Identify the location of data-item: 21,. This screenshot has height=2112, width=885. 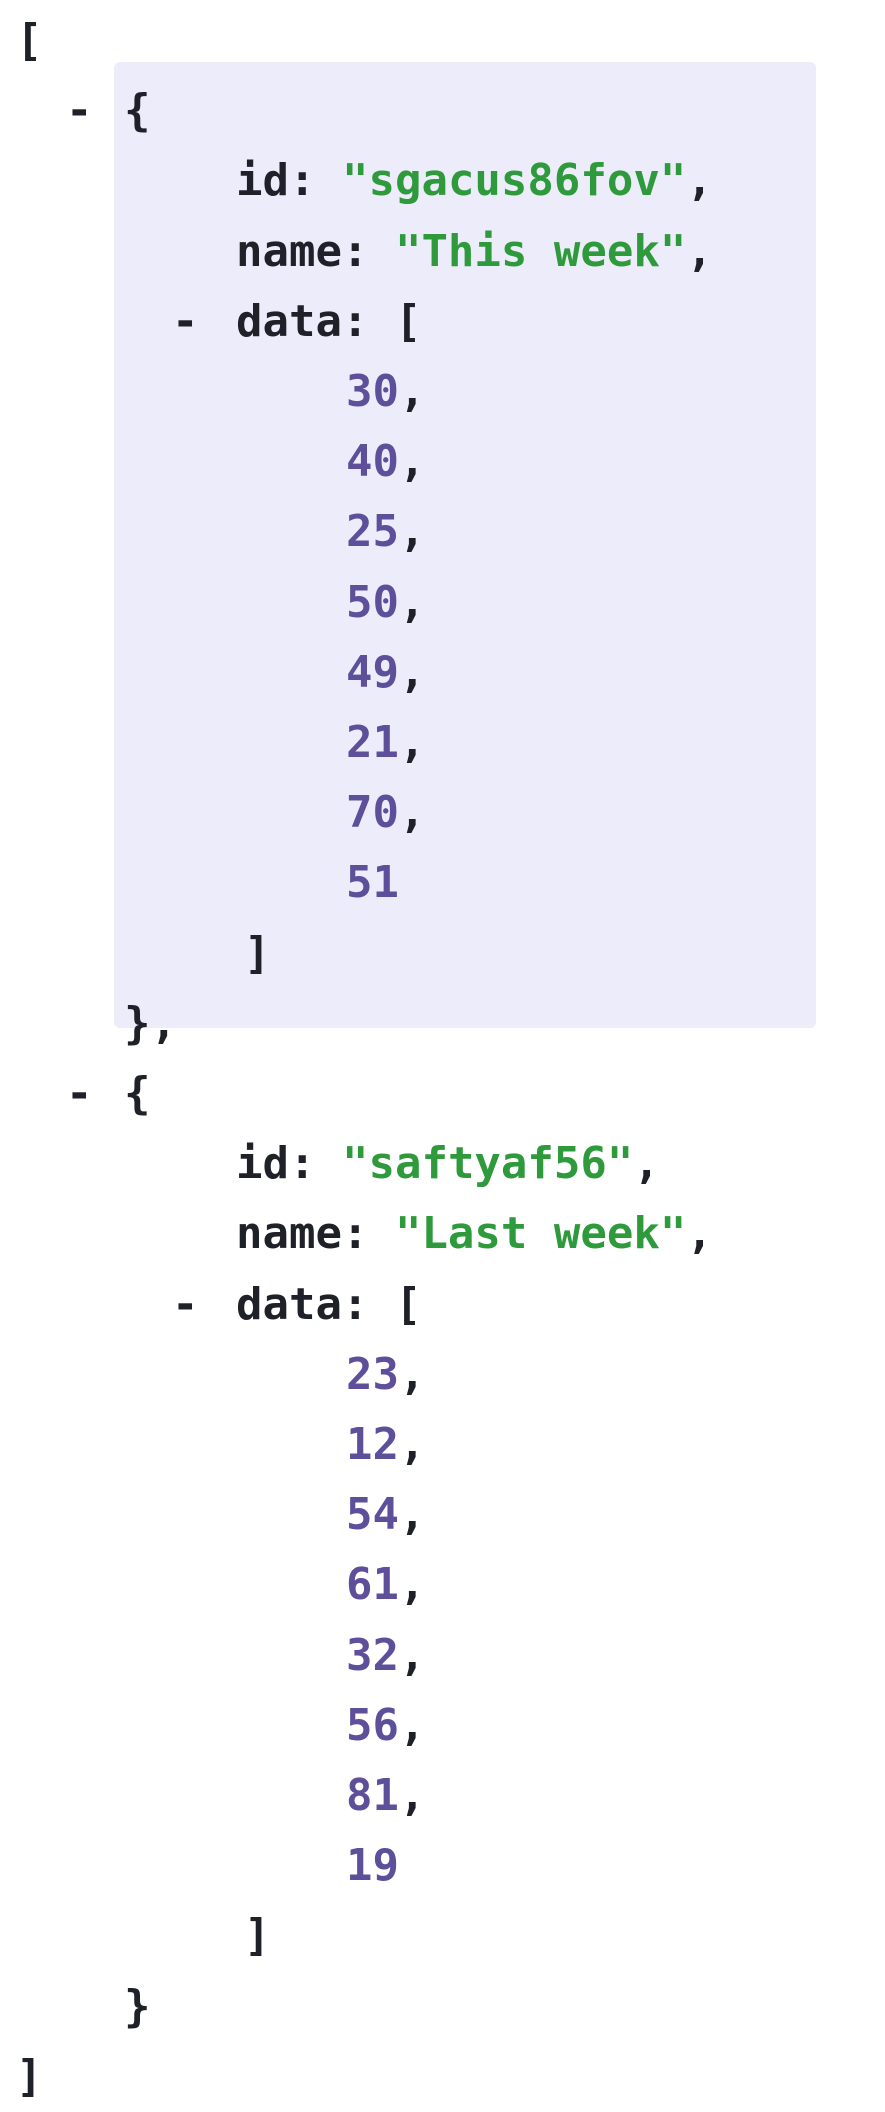
(385, 743).